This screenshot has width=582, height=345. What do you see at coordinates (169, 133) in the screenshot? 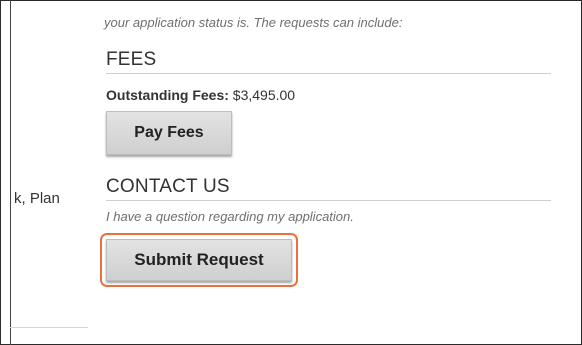
I see `pay-fees-button: Pay Fees` at bounding box center [169, 133].